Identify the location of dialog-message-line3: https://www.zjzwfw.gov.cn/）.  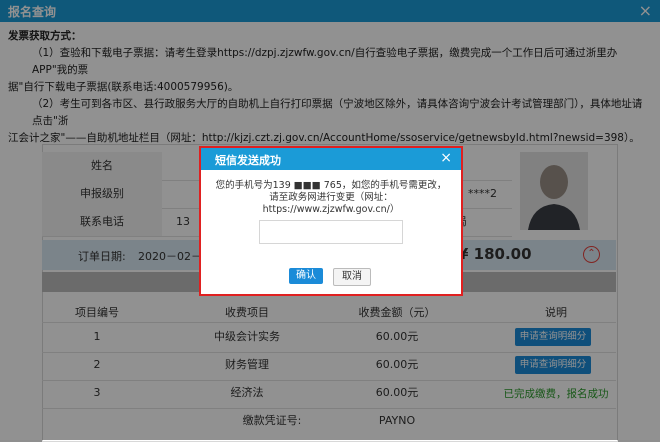
(331, 209).